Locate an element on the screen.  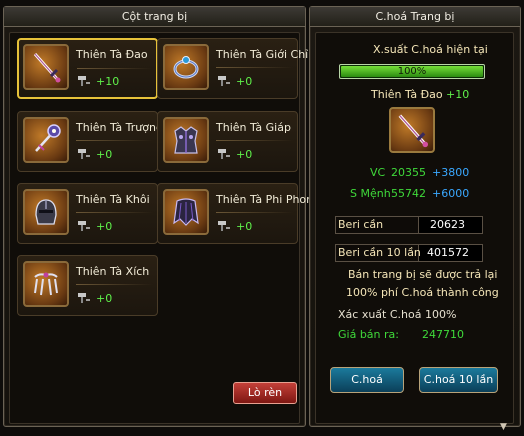
slot-name: Thiên Tà Đao is located at coordinates (112, 54).